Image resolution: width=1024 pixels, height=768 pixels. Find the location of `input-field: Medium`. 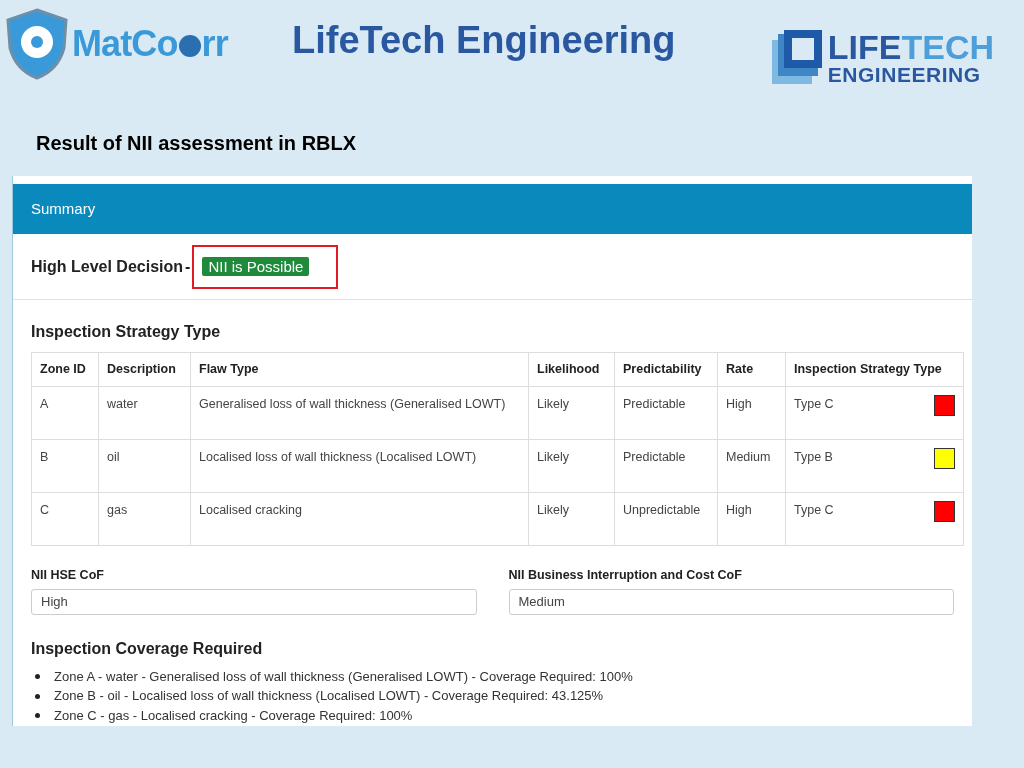

input-field: Medium is located at coordinates (731, 601).